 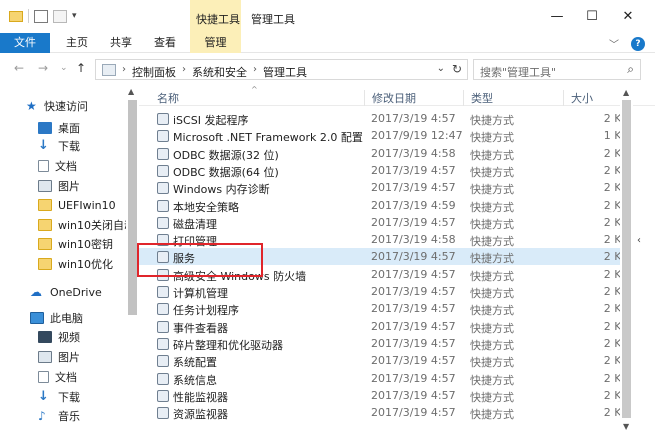 What do you see at coordinates (28, 16) in the screenshot?
I see `divider` at bounding box center [28, 16].